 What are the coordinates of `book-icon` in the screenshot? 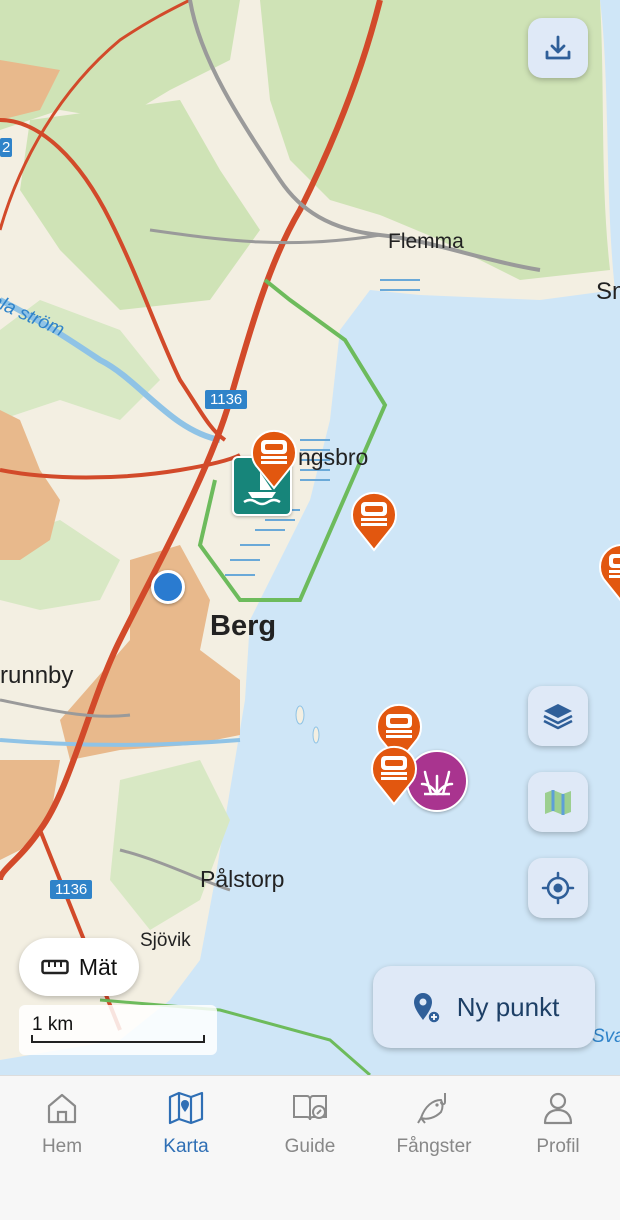 It's located at (310, 1108).